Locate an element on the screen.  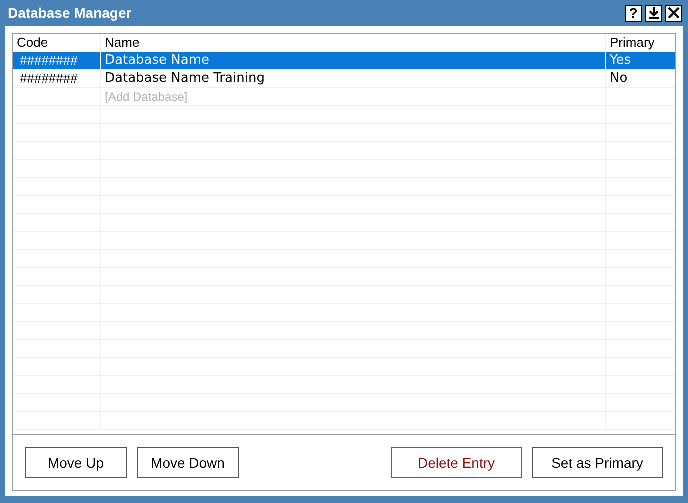
table-cell-text: No is located at coordinates (619, 78).